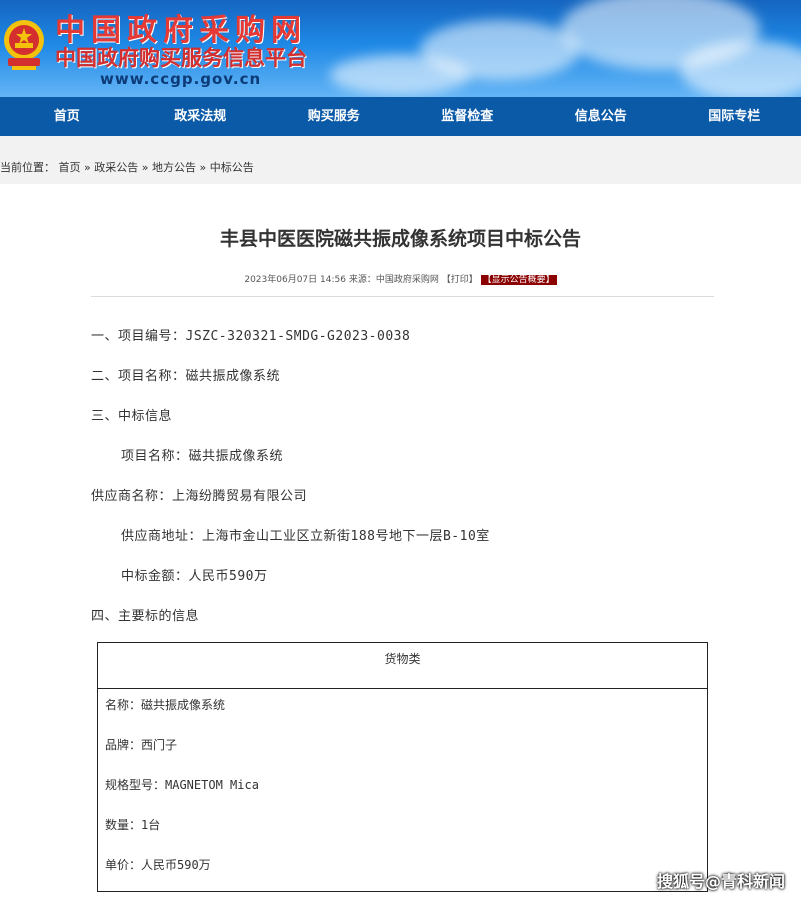 The height and width of the screenshot is (897, 801). What do you see at coordinates (305, 536) in the screenshot?
I see `supplier-address: 供应商地址：上海市金山工业区立新街188号地下一层B-10室` at bounding box center [305, 536].